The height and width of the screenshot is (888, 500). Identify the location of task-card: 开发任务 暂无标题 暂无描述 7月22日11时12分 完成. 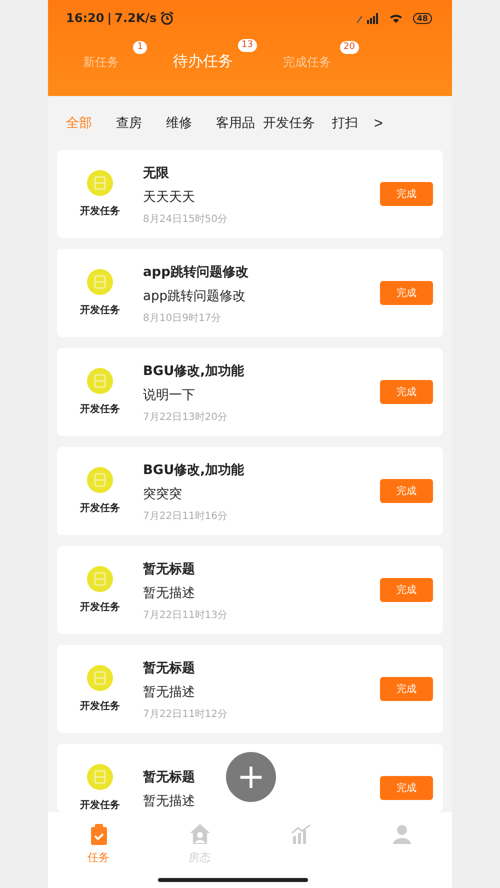
(250, 689).